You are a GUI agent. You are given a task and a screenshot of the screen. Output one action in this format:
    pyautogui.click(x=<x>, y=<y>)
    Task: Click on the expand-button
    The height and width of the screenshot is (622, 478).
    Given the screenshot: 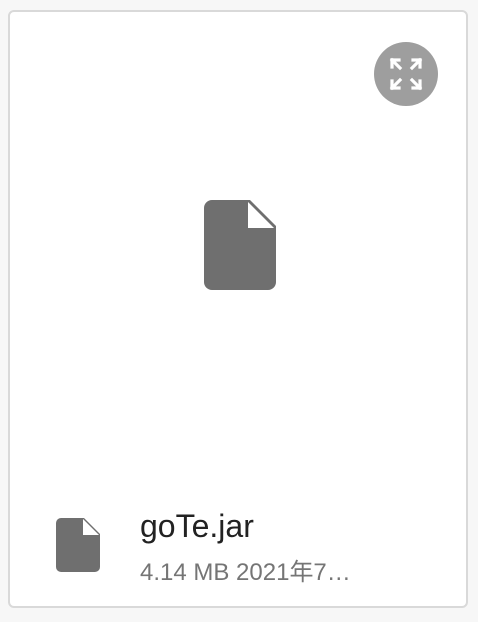 What is the action you would take?
    pyautogui.click(x=406, y=74)
    